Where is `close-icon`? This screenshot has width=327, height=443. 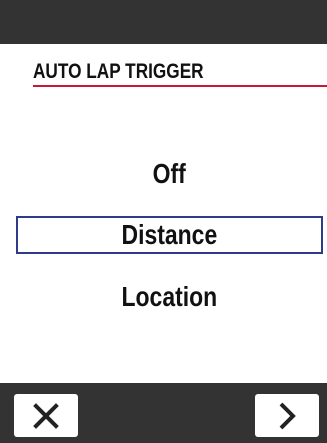
close-icon is located at coordinates (46, 415).